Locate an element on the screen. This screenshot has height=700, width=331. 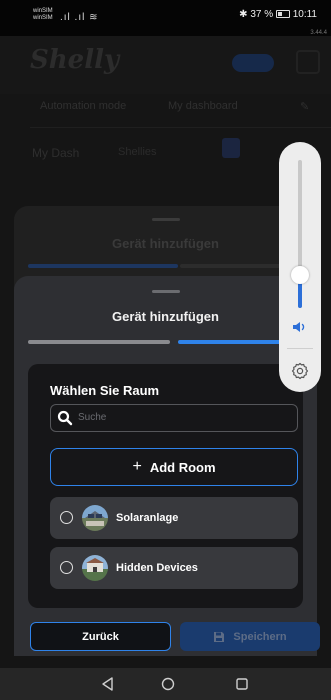
app-header: Shelly is located at coordinates (165, 65).